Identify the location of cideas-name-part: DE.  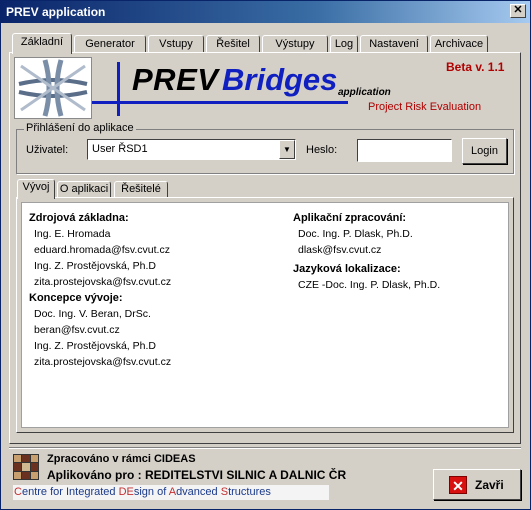
(126, 492).